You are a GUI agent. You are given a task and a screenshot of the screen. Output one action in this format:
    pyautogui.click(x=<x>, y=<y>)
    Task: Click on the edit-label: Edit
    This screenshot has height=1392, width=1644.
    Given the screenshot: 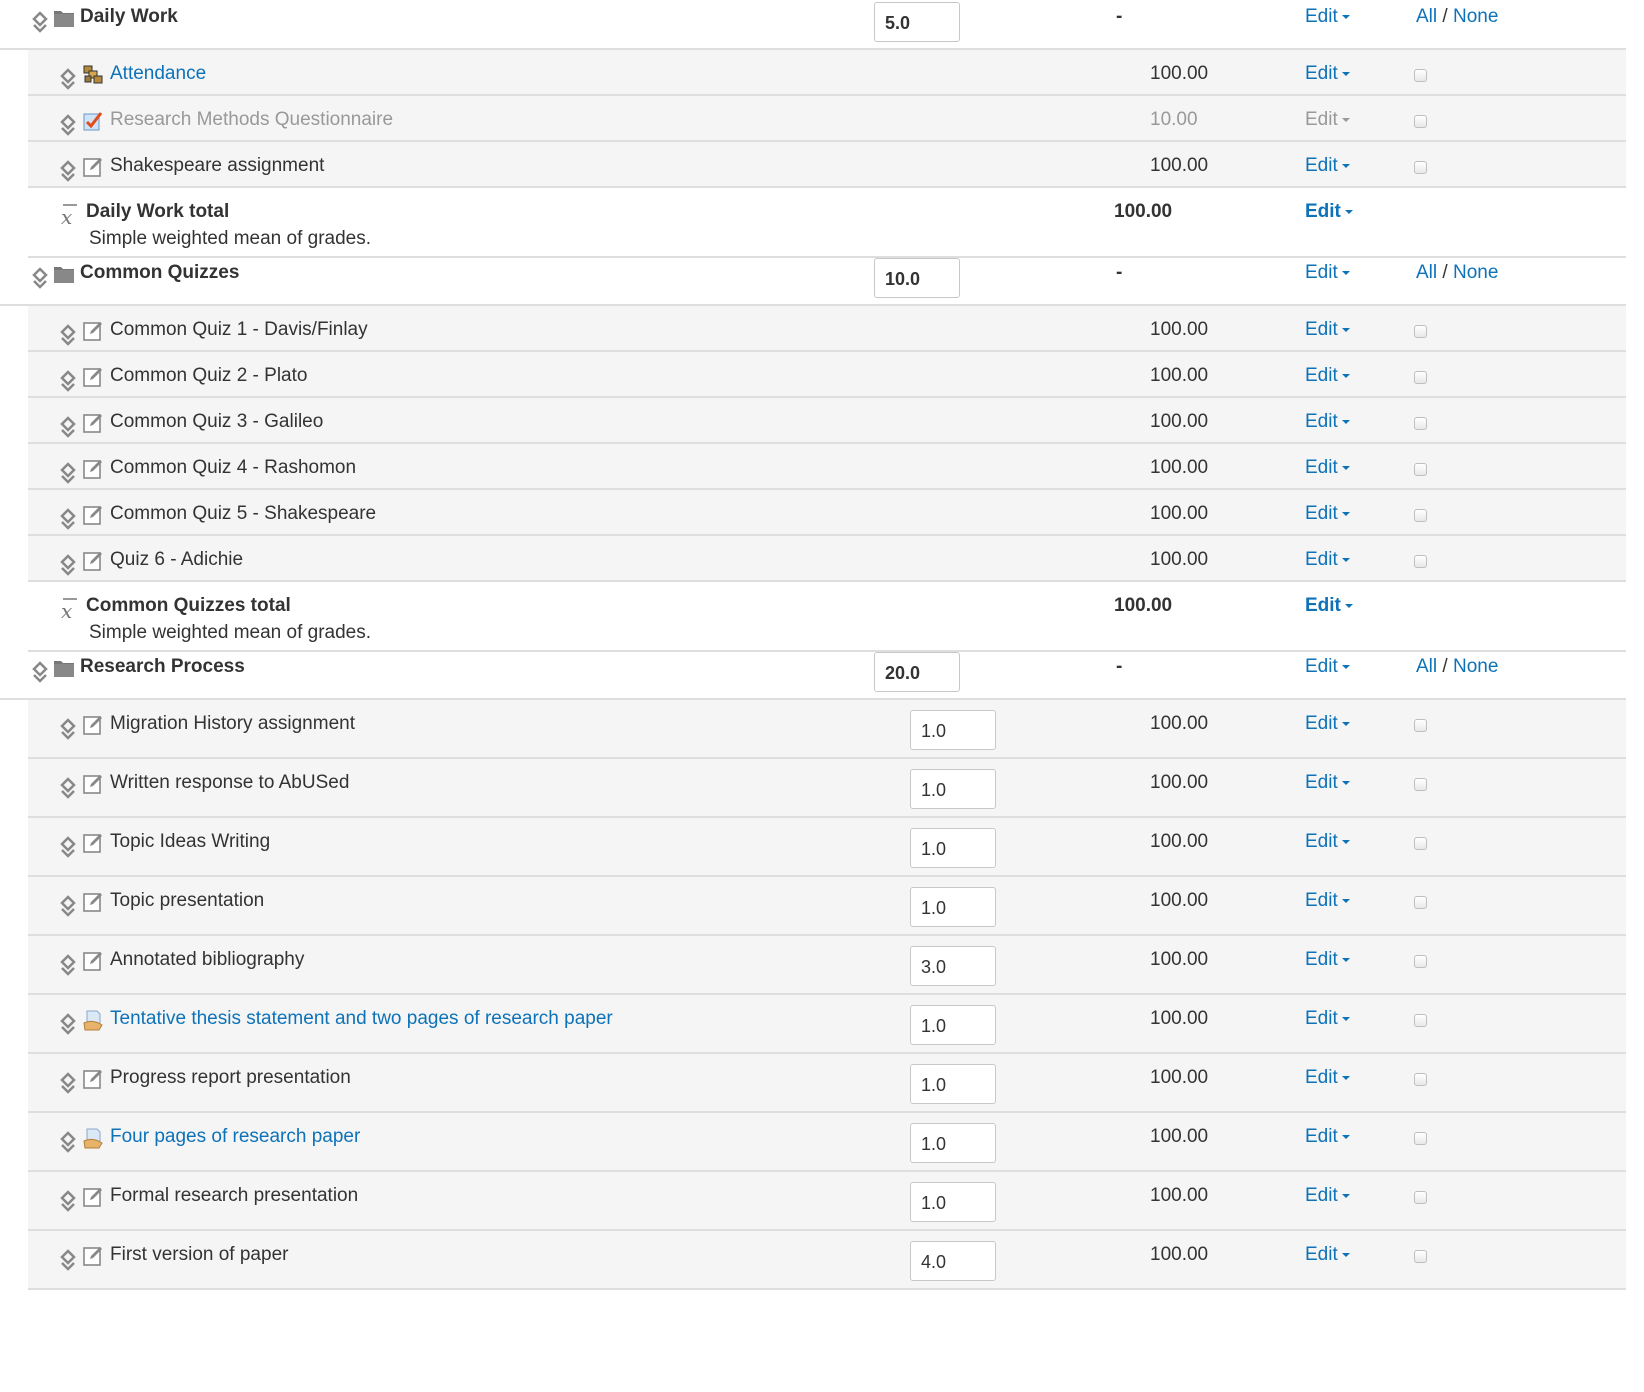 What is the action you would take?
    pyautogui.click(x=1321, y=1195)
    